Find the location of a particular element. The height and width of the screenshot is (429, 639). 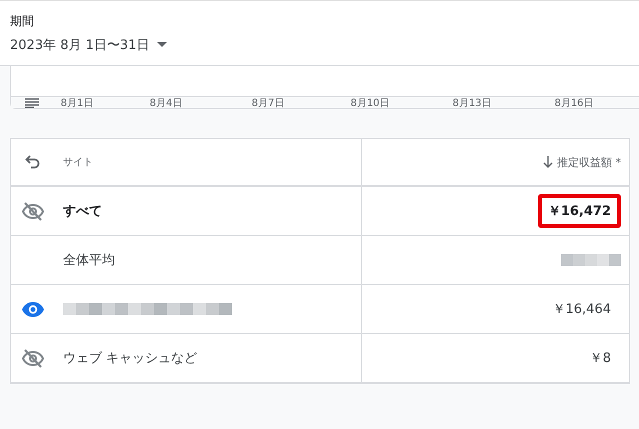

axis-label: 8月13日 is located at coordinates (472, 103).